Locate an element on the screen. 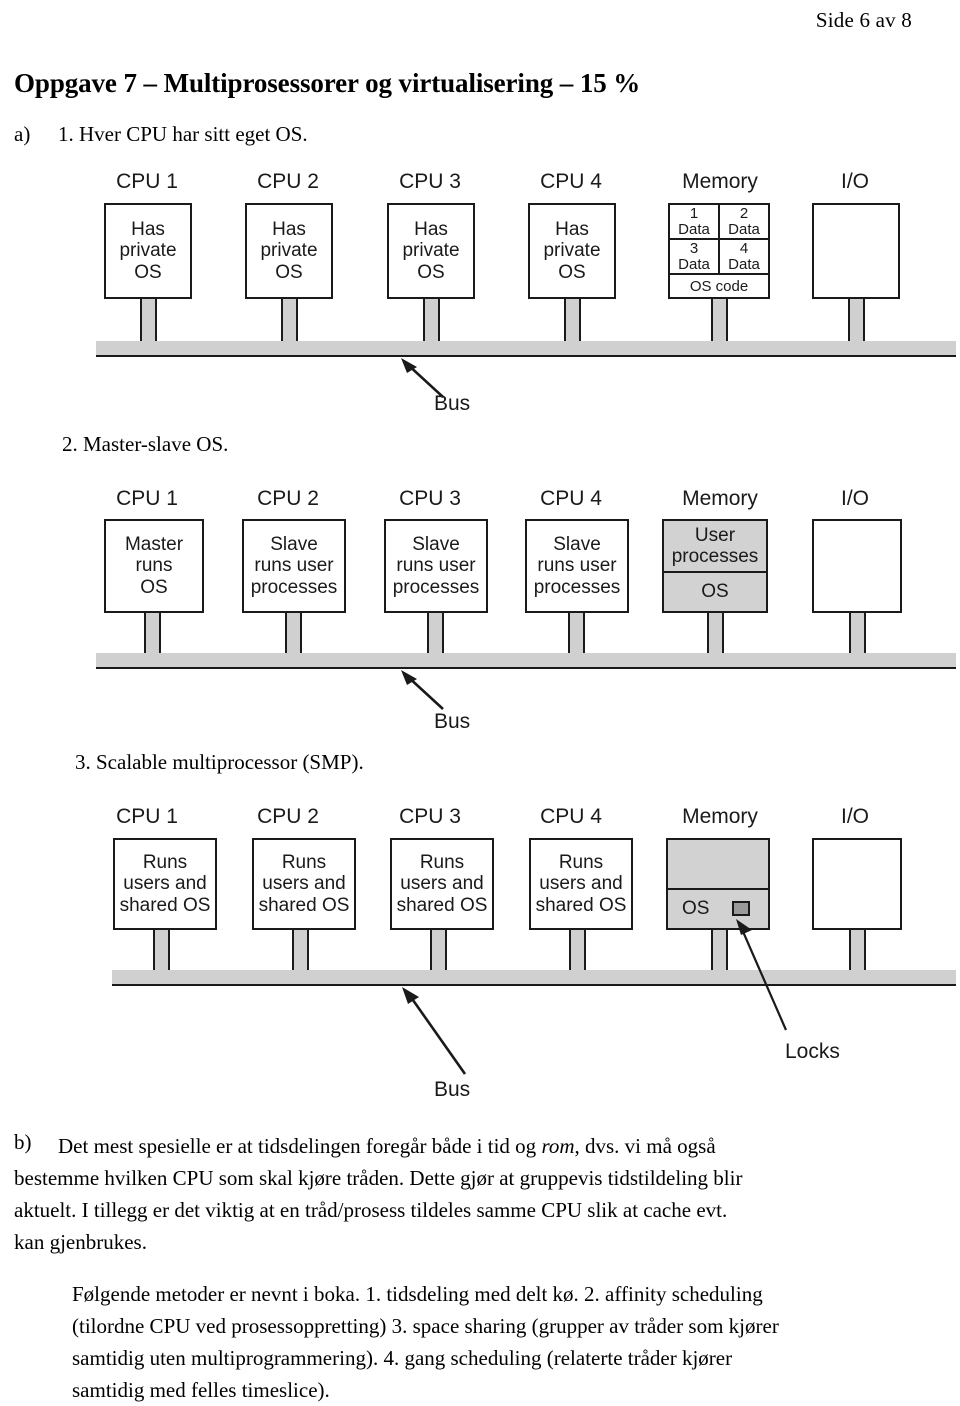 Image resolution: width=960 pixels, height=1406 pixels. fig2-cpu4-line1: Slave is located at coordinates (577, 544).